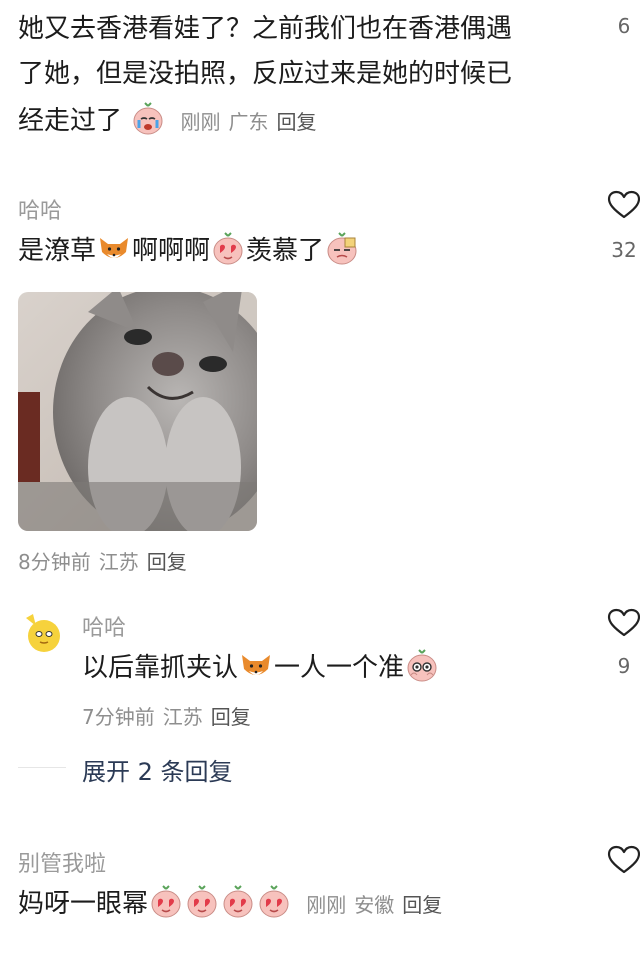 This screenshot has height=970, width=640. What do you see at coordinates (62, 862) in the screenshot?
I see `username: 别管我啦` at bounding box center [62, 862].